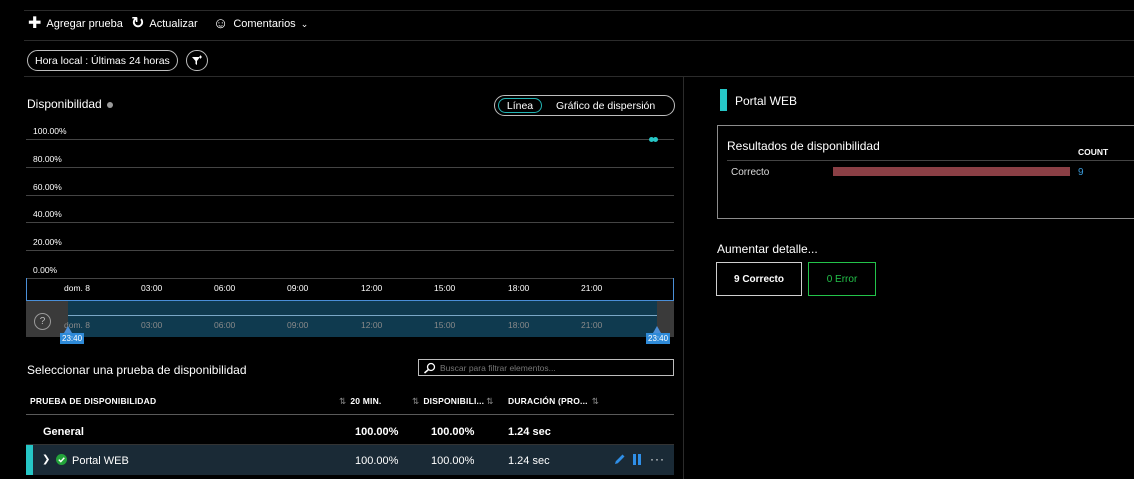  What do you see at coordinates (350, 289) in the screenshot?
I see `chart-x-axis-box` at bounding box center [350, 289].